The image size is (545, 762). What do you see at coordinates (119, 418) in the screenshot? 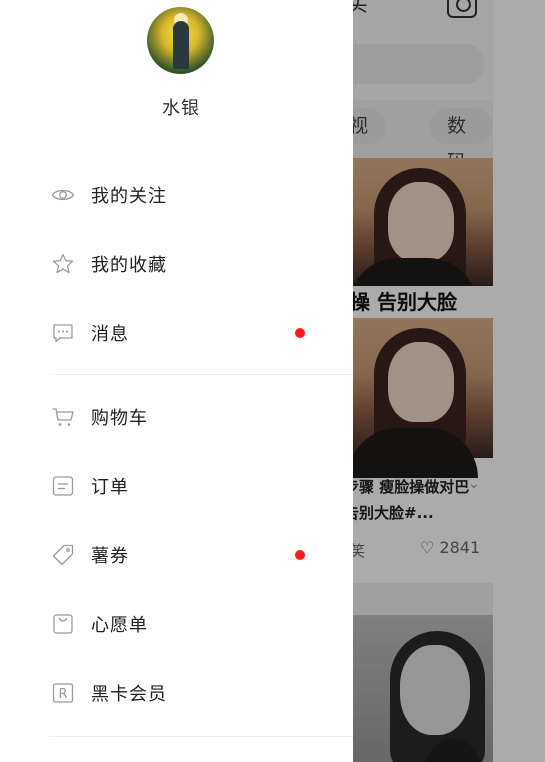
I see `menu-item-label: 购物车` at bounding box center [119, 418].